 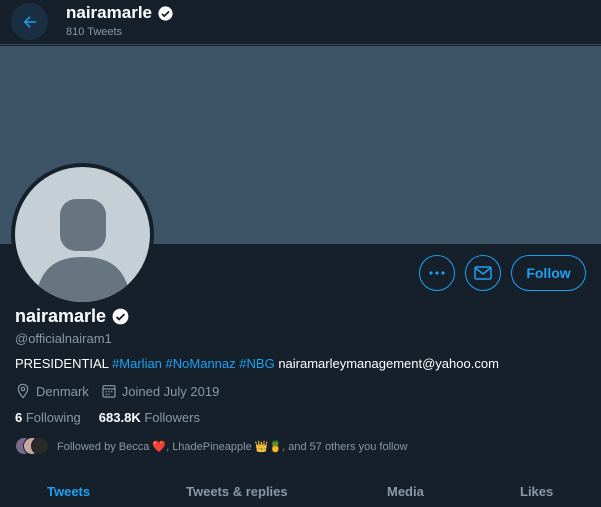 I want to click on following-count: 6, so click(x=19, y=417).